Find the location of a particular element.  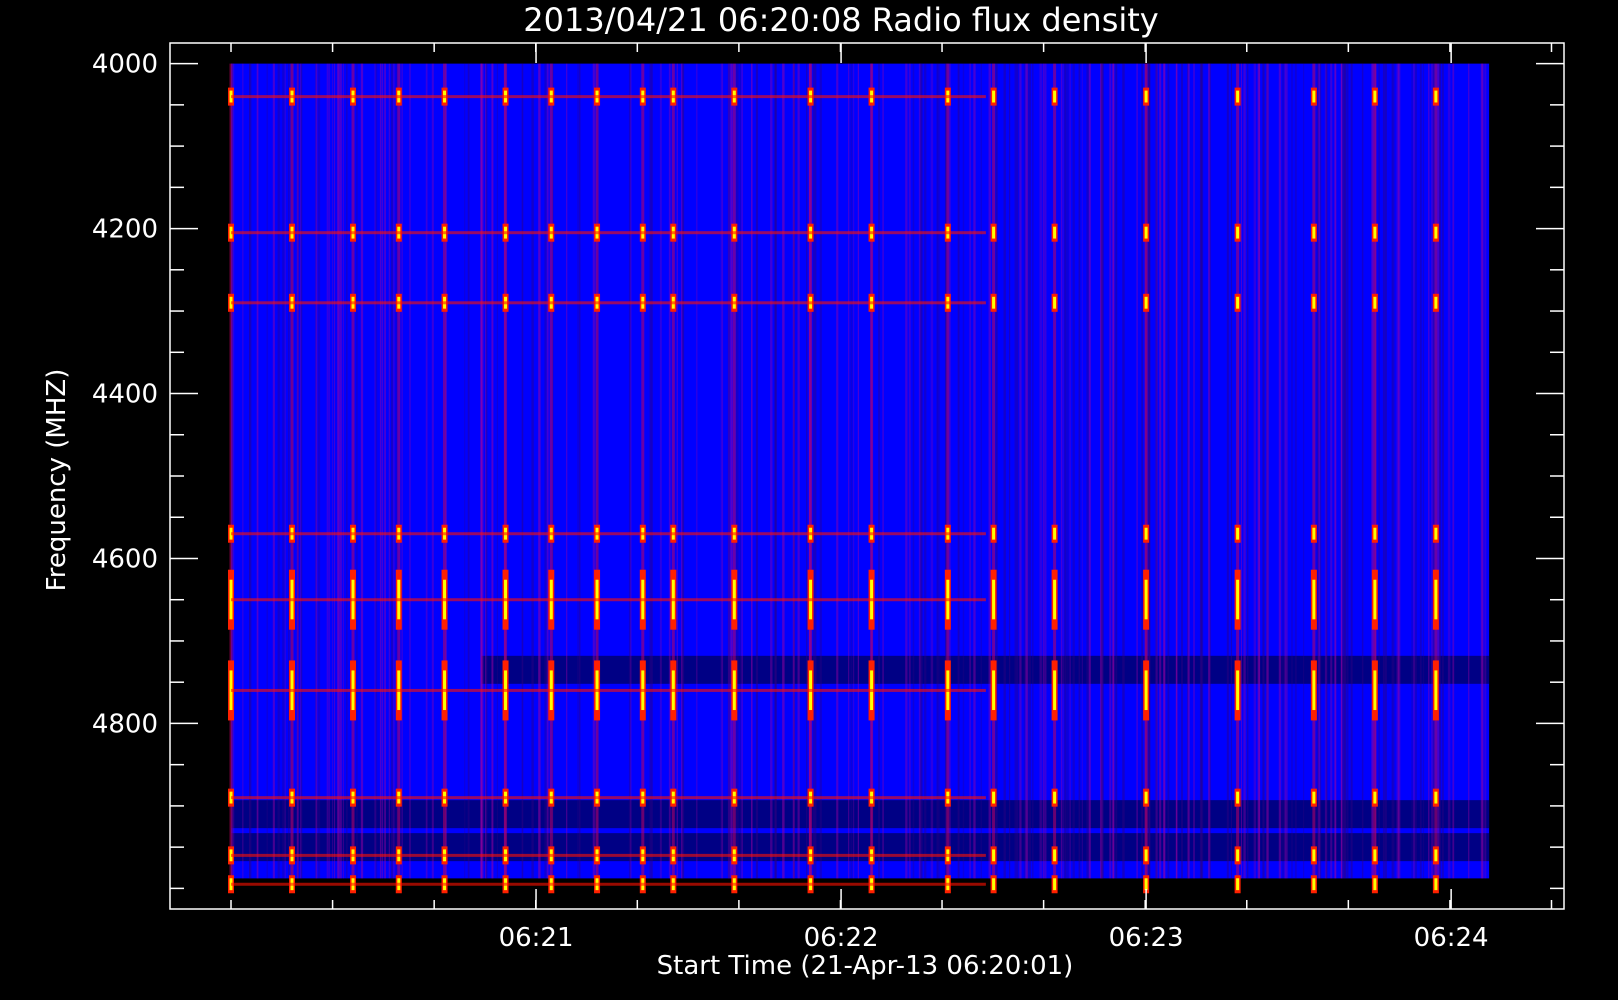

y-tick-label: 4400 is located at coordinates (125, 395).